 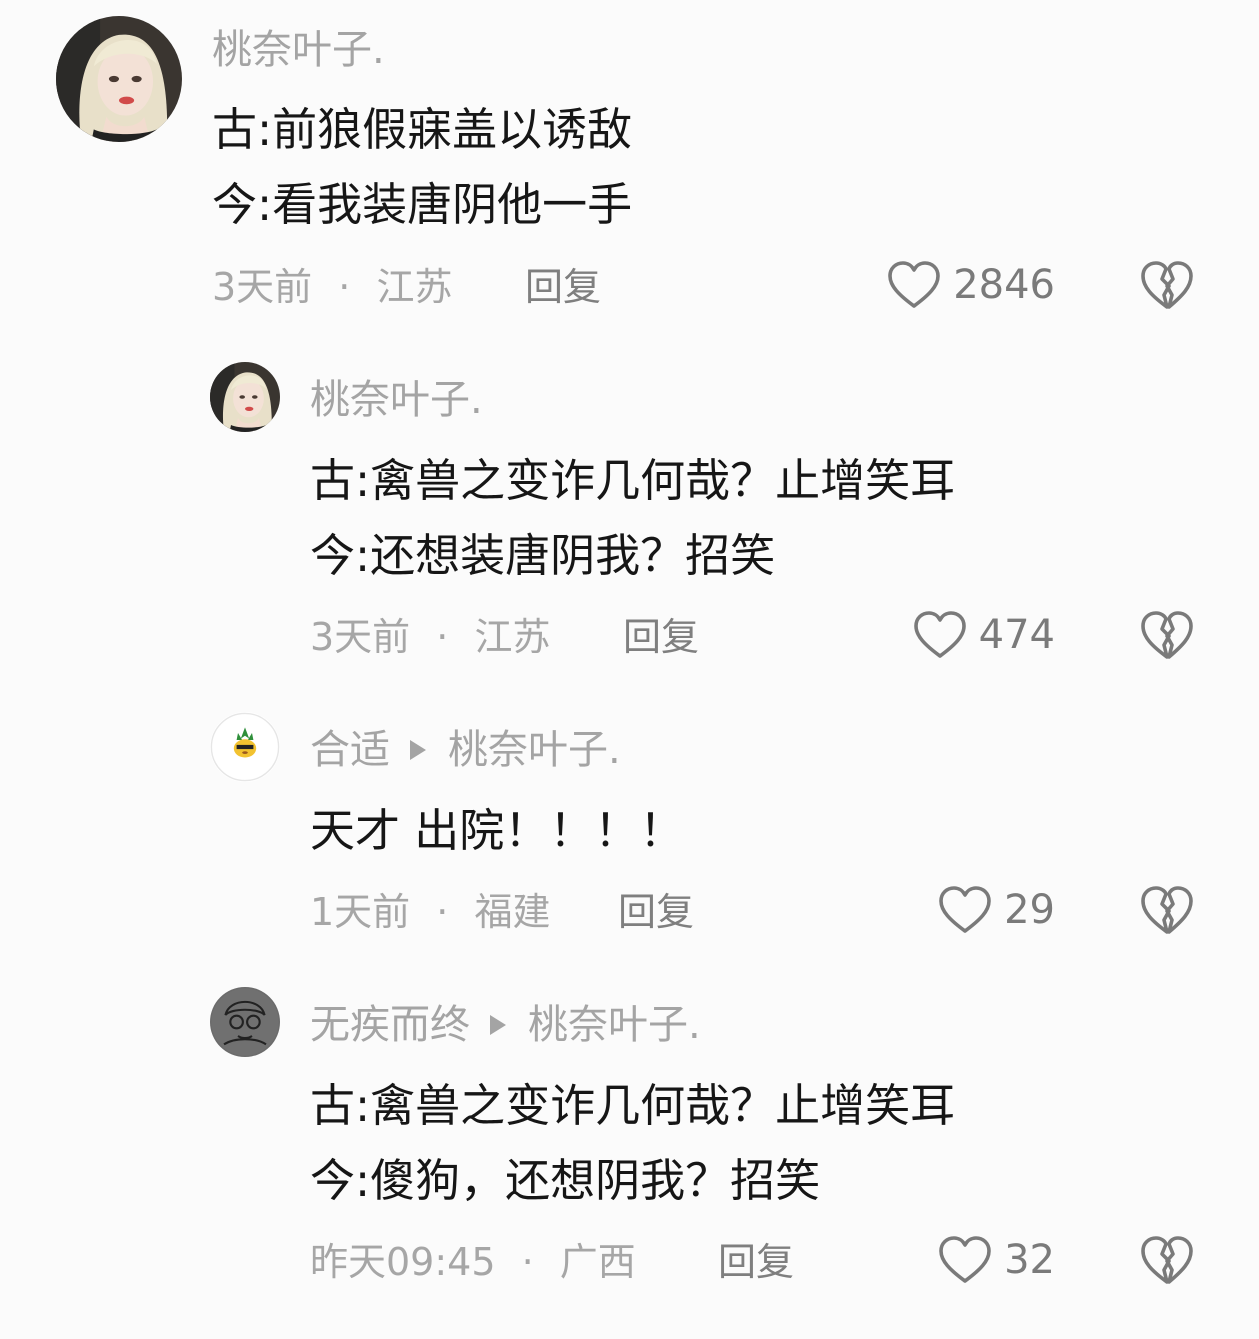 What do you see at coordinates (422, 129) in the screenshot?
I see `comment-text-line: 古:前狼假寐盖以诱敌` at bounding box center [422, 129].